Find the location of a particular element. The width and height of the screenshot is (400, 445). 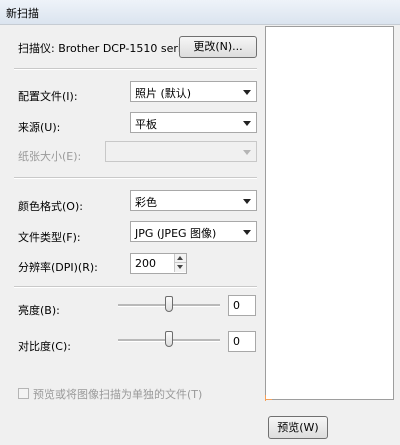

paper-size-label: 纸张大小(E): is located at coordinates (50, 156).